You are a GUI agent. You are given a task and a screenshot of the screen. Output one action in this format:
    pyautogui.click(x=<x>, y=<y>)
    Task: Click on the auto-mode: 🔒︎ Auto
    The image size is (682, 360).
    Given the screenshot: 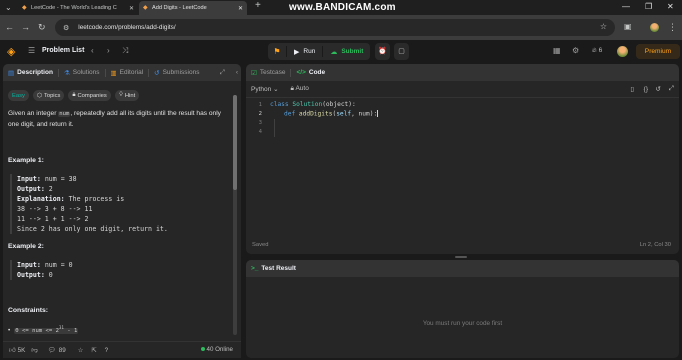 What is the action you would take?
    pyautogui.click(x=300, y=89)
    